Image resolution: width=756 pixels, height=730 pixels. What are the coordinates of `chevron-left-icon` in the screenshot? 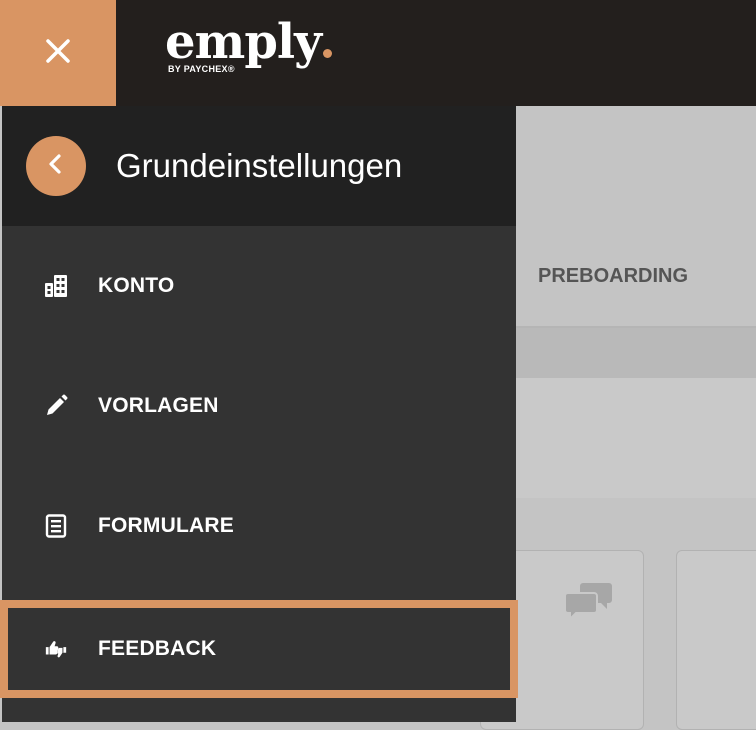 It's located at (56, 166).